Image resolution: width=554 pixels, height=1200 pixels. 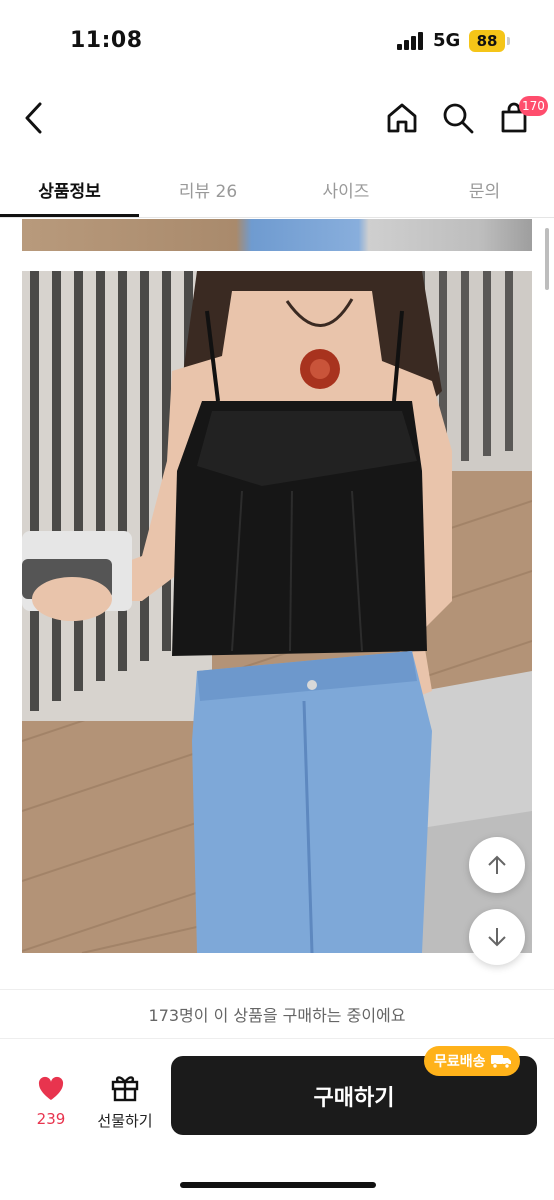 I want to click on tab-product-info: 상품정보, so click(x=69, y=189).